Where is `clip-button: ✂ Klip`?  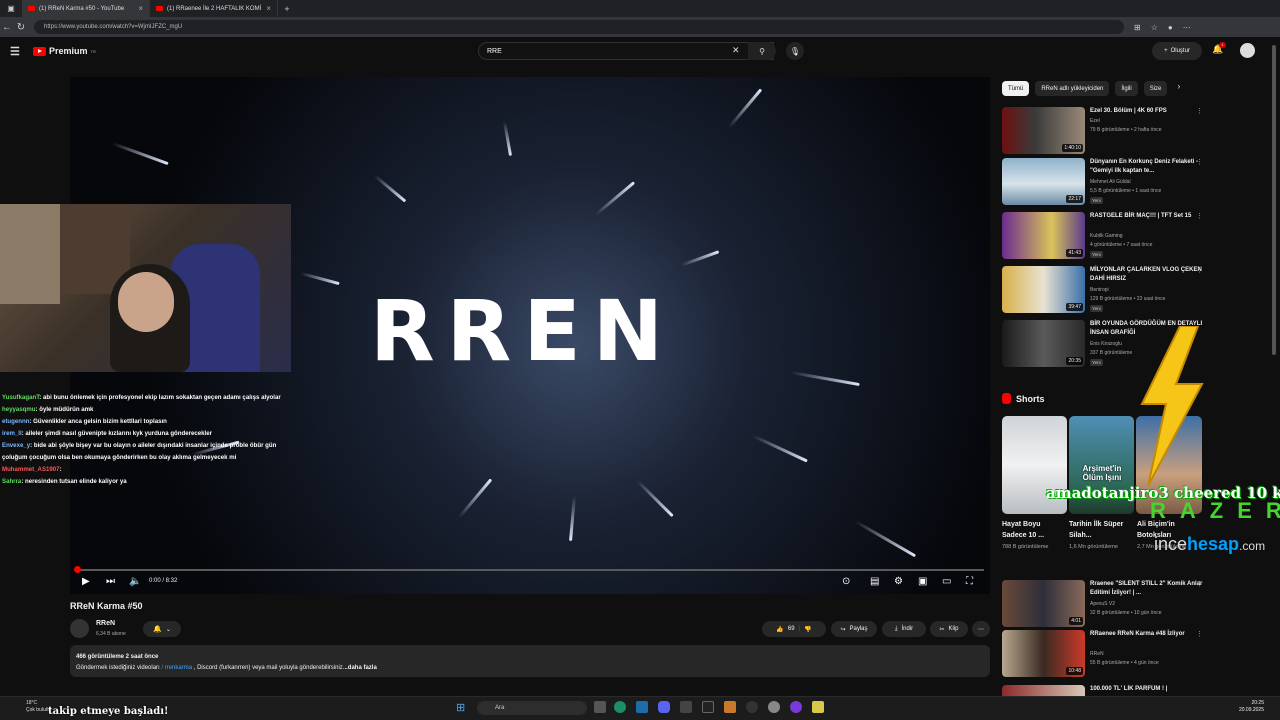 clip-button: ✂ Klip is located at coordinates (949, 629).